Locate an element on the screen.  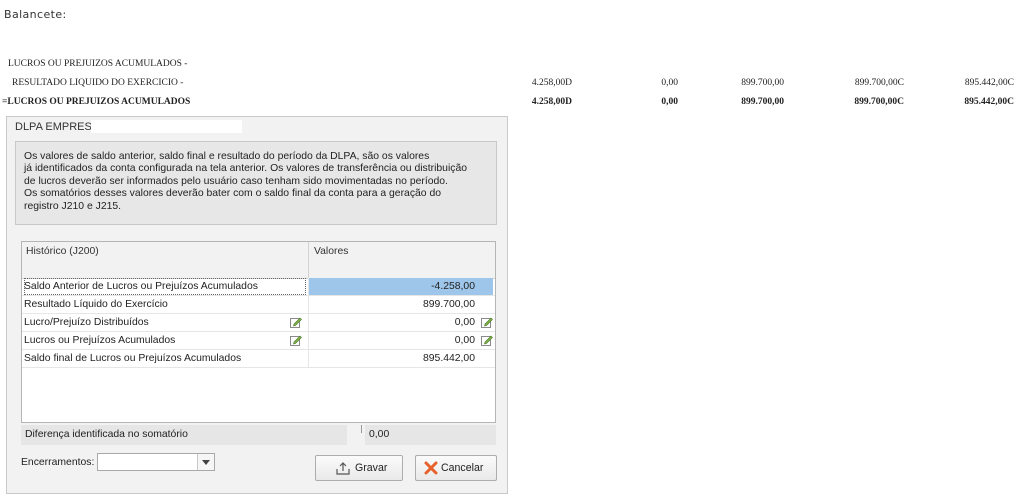
row-label: Lucro/Prejuízo Distribuídos is located at coordinates (86, 322).